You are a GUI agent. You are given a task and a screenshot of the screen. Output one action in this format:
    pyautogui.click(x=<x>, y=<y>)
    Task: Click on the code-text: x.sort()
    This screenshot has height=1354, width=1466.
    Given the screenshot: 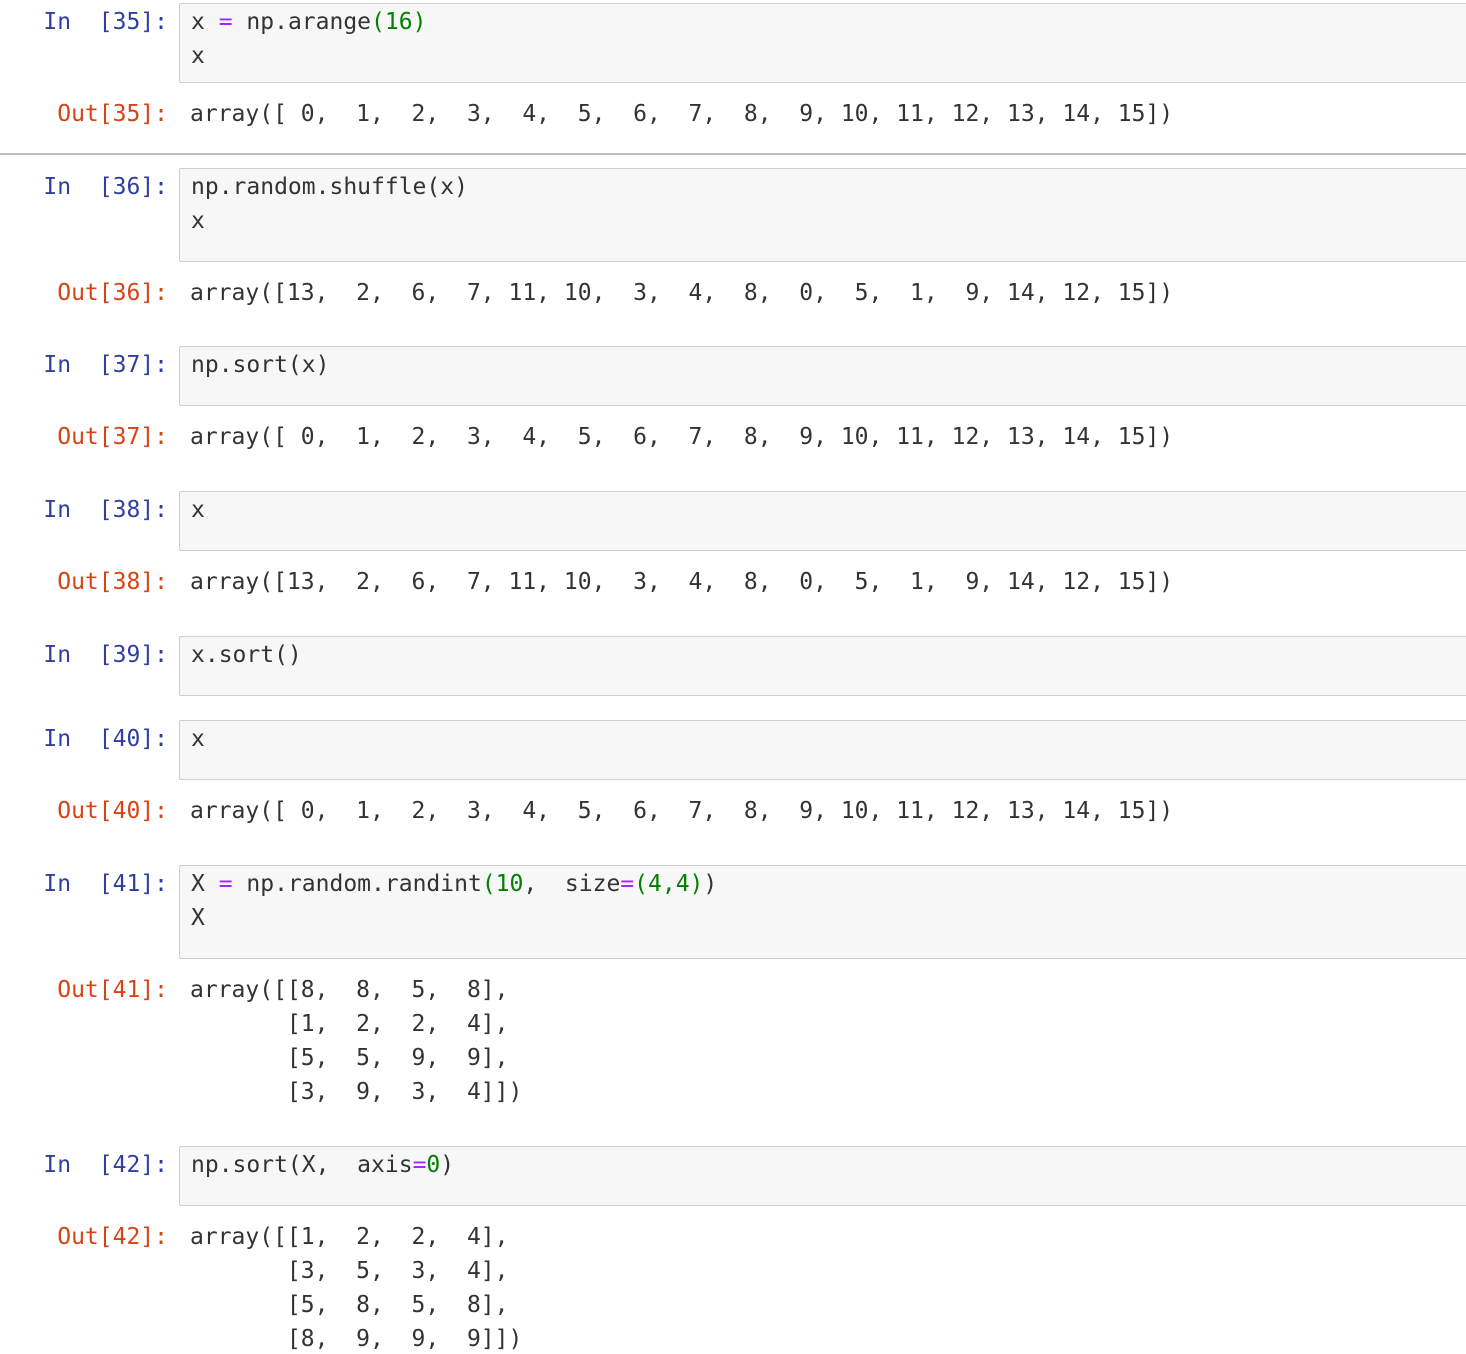 What is the action you would take?
    pyautogui.click(x=246, y=655)
    